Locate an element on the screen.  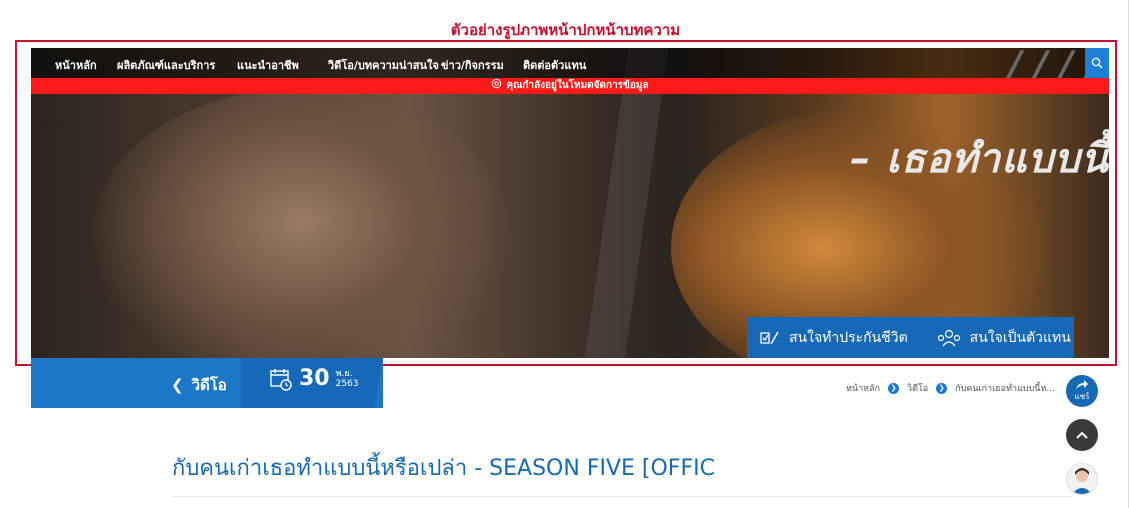
share-button: แชร์ is located at coordinates (1082, 391).